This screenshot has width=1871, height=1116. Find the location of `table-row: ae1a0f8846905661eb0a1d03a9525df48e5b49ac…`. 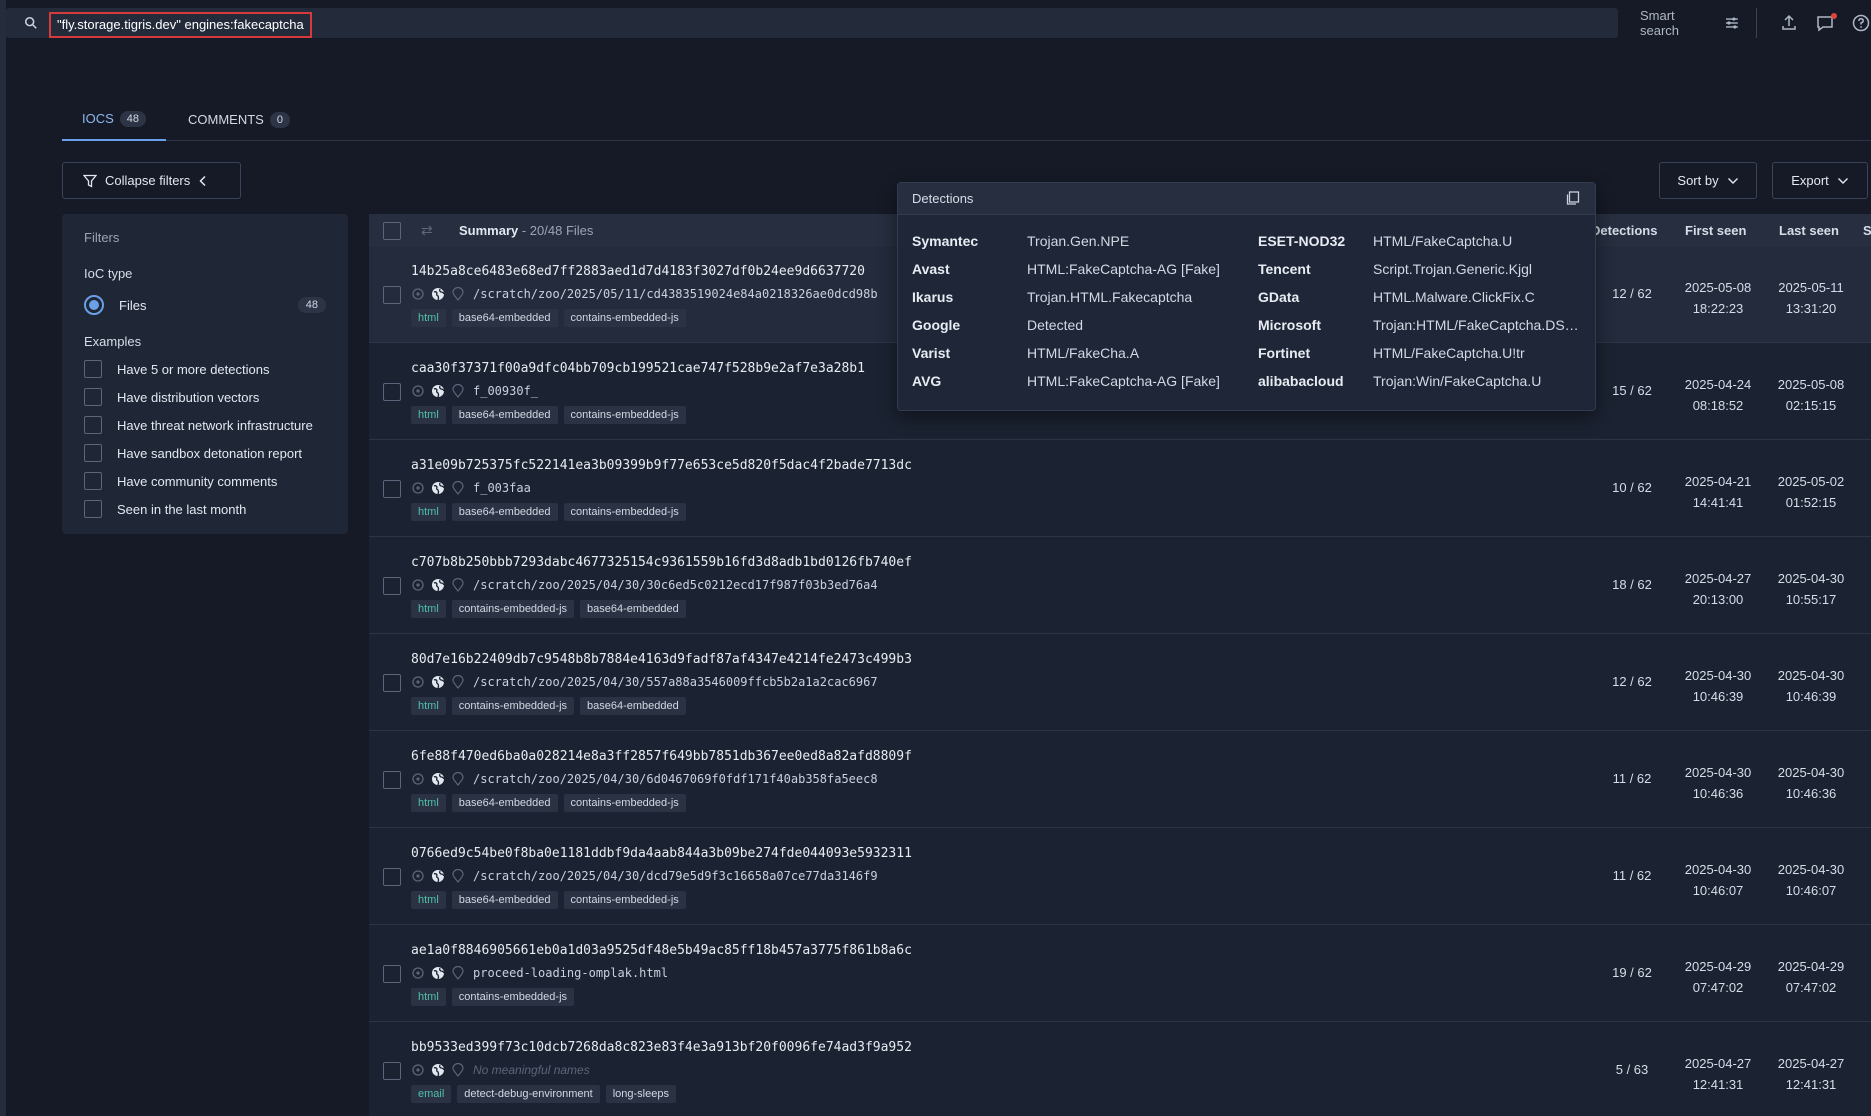

table-row: ae1a0f8846905661eb0a1d03a9525df48e5b49ac… is located at coordinates (1120, 974).